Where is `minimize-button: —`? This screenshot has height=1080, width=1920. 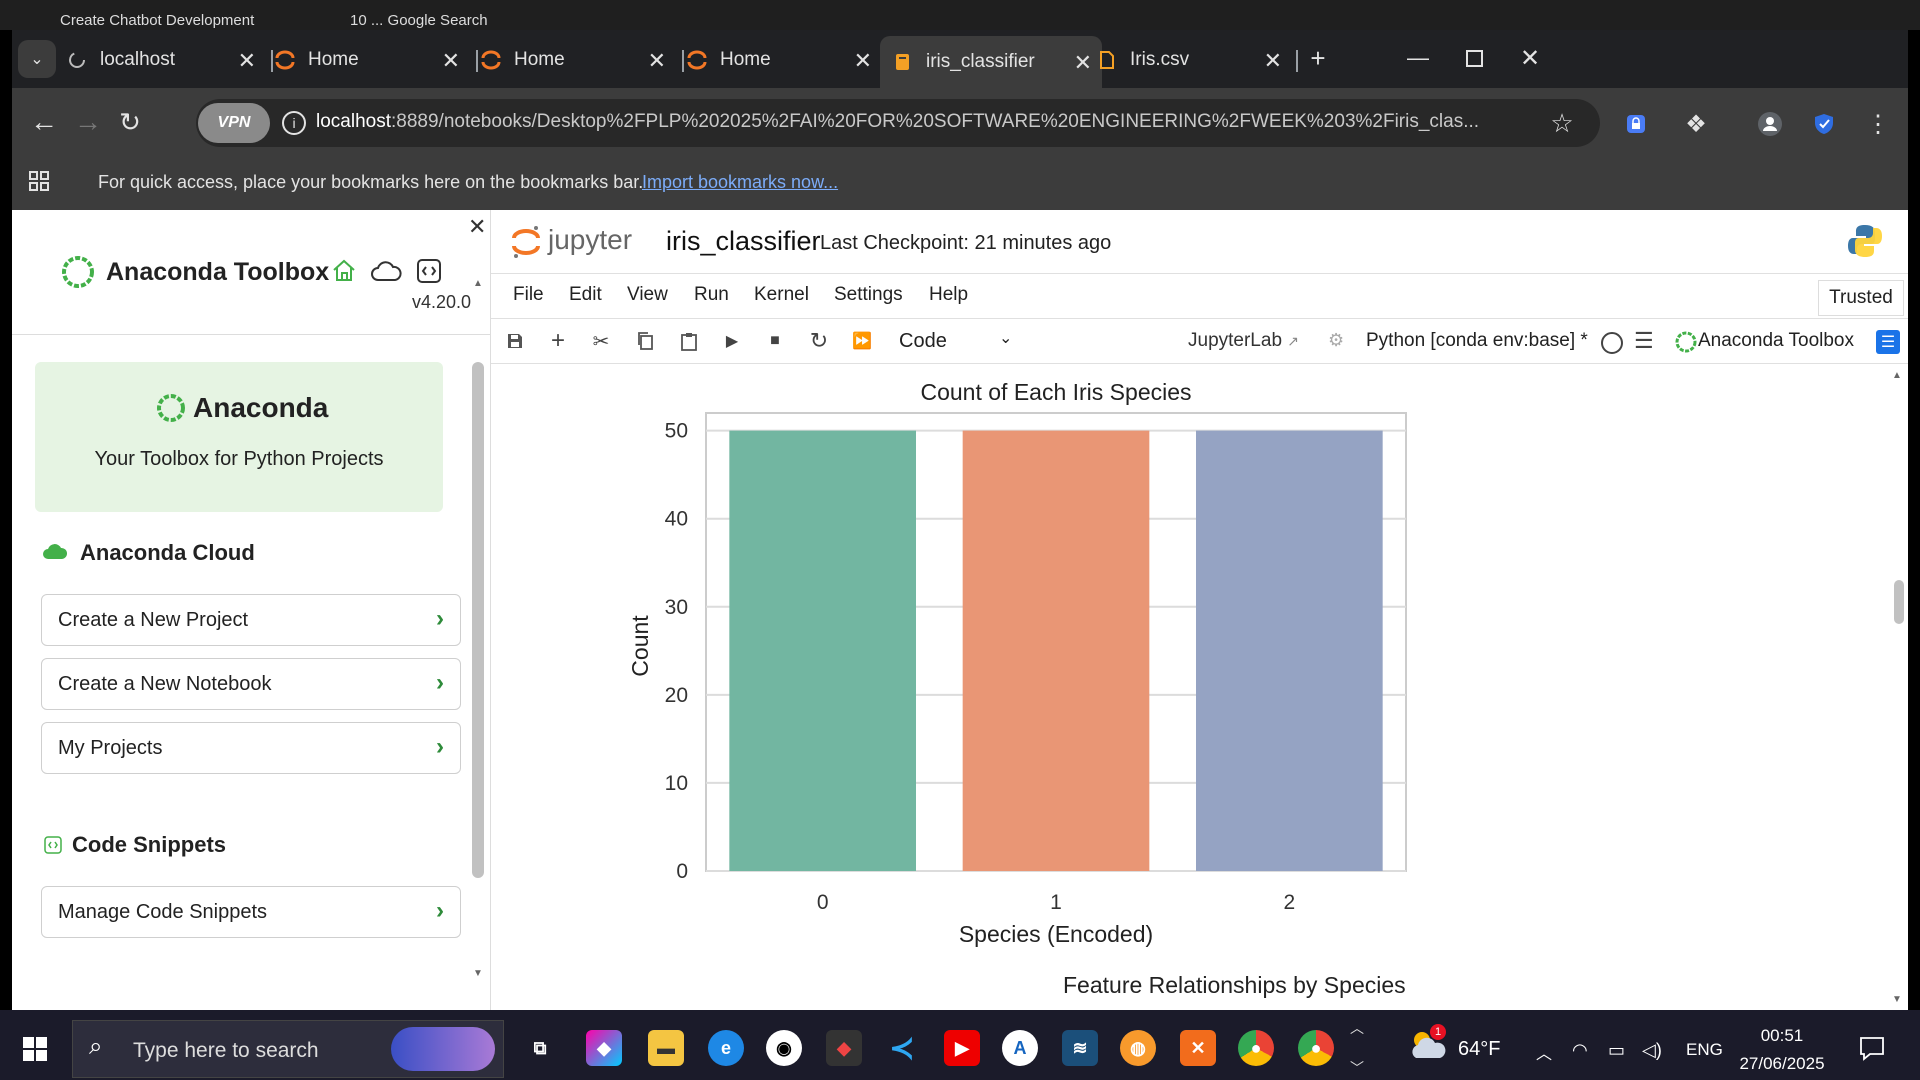
minimize-button: — is located at coordinates (1418, 58).